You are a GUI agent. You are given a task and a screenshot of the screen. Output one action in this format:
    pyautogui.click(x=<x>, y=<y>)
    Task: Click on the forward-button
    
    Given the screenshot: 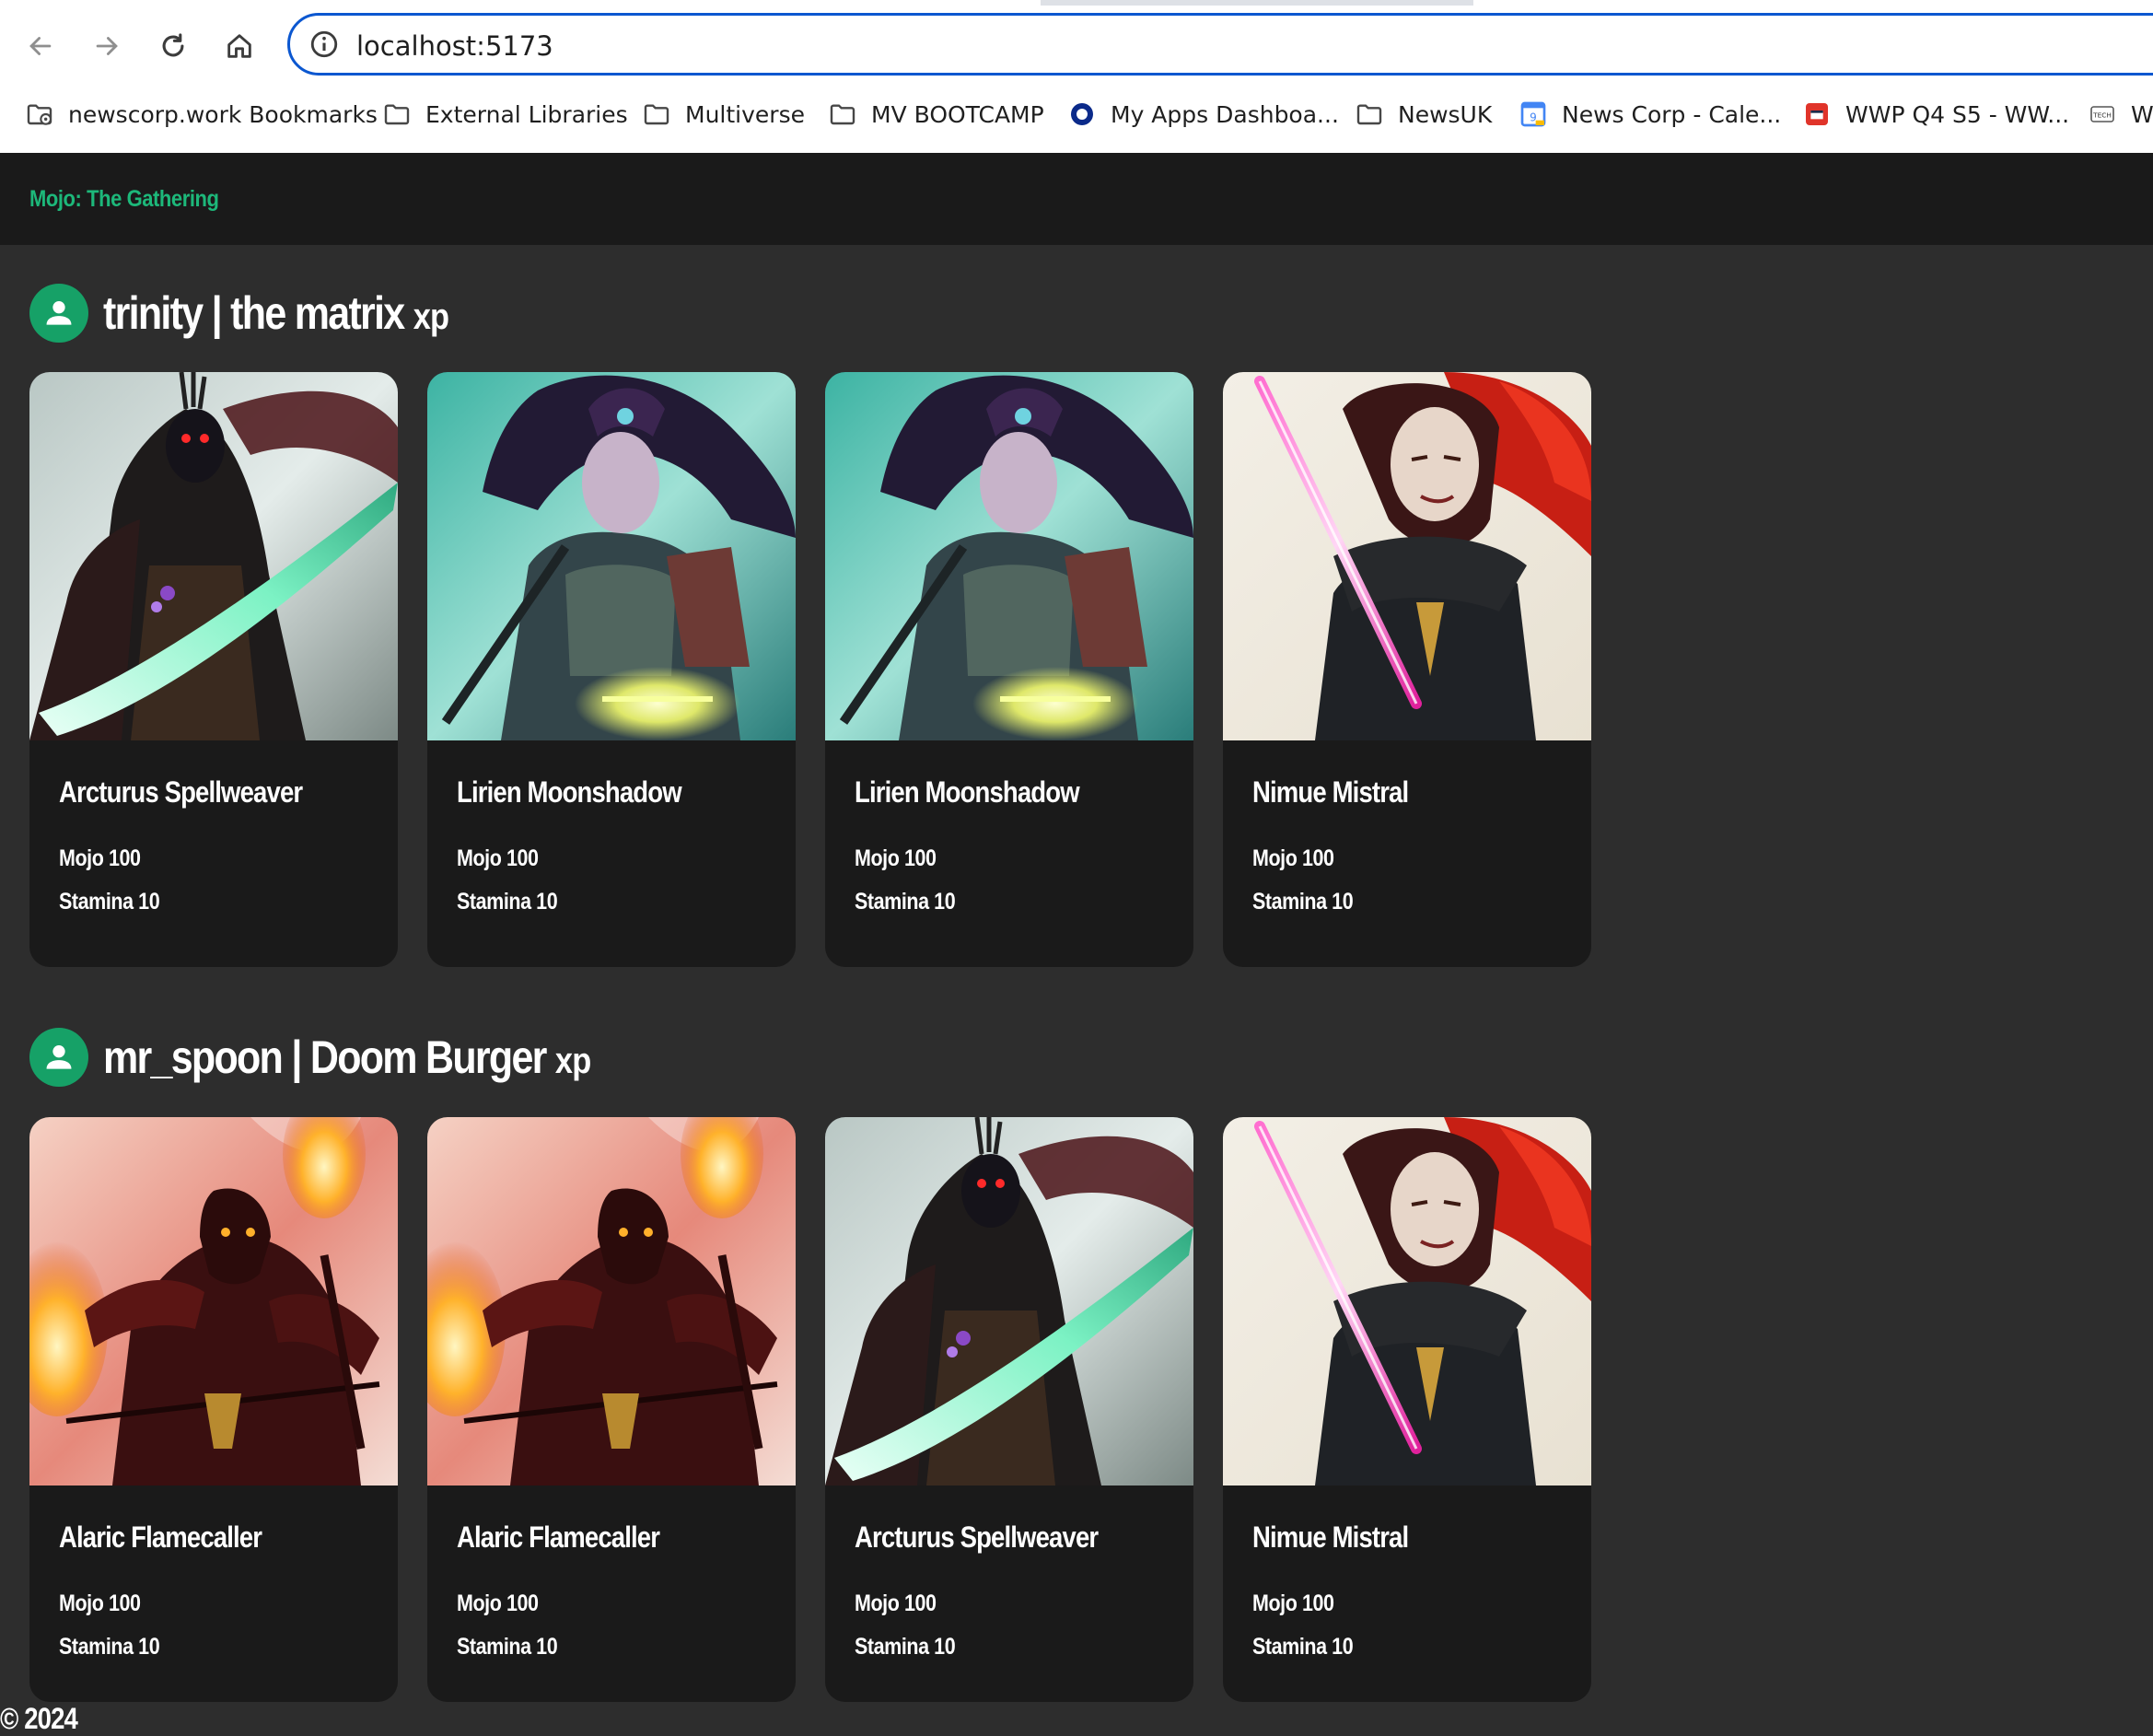 What is the action you would take?
    pyautogui.click(x=107, y=46)
    